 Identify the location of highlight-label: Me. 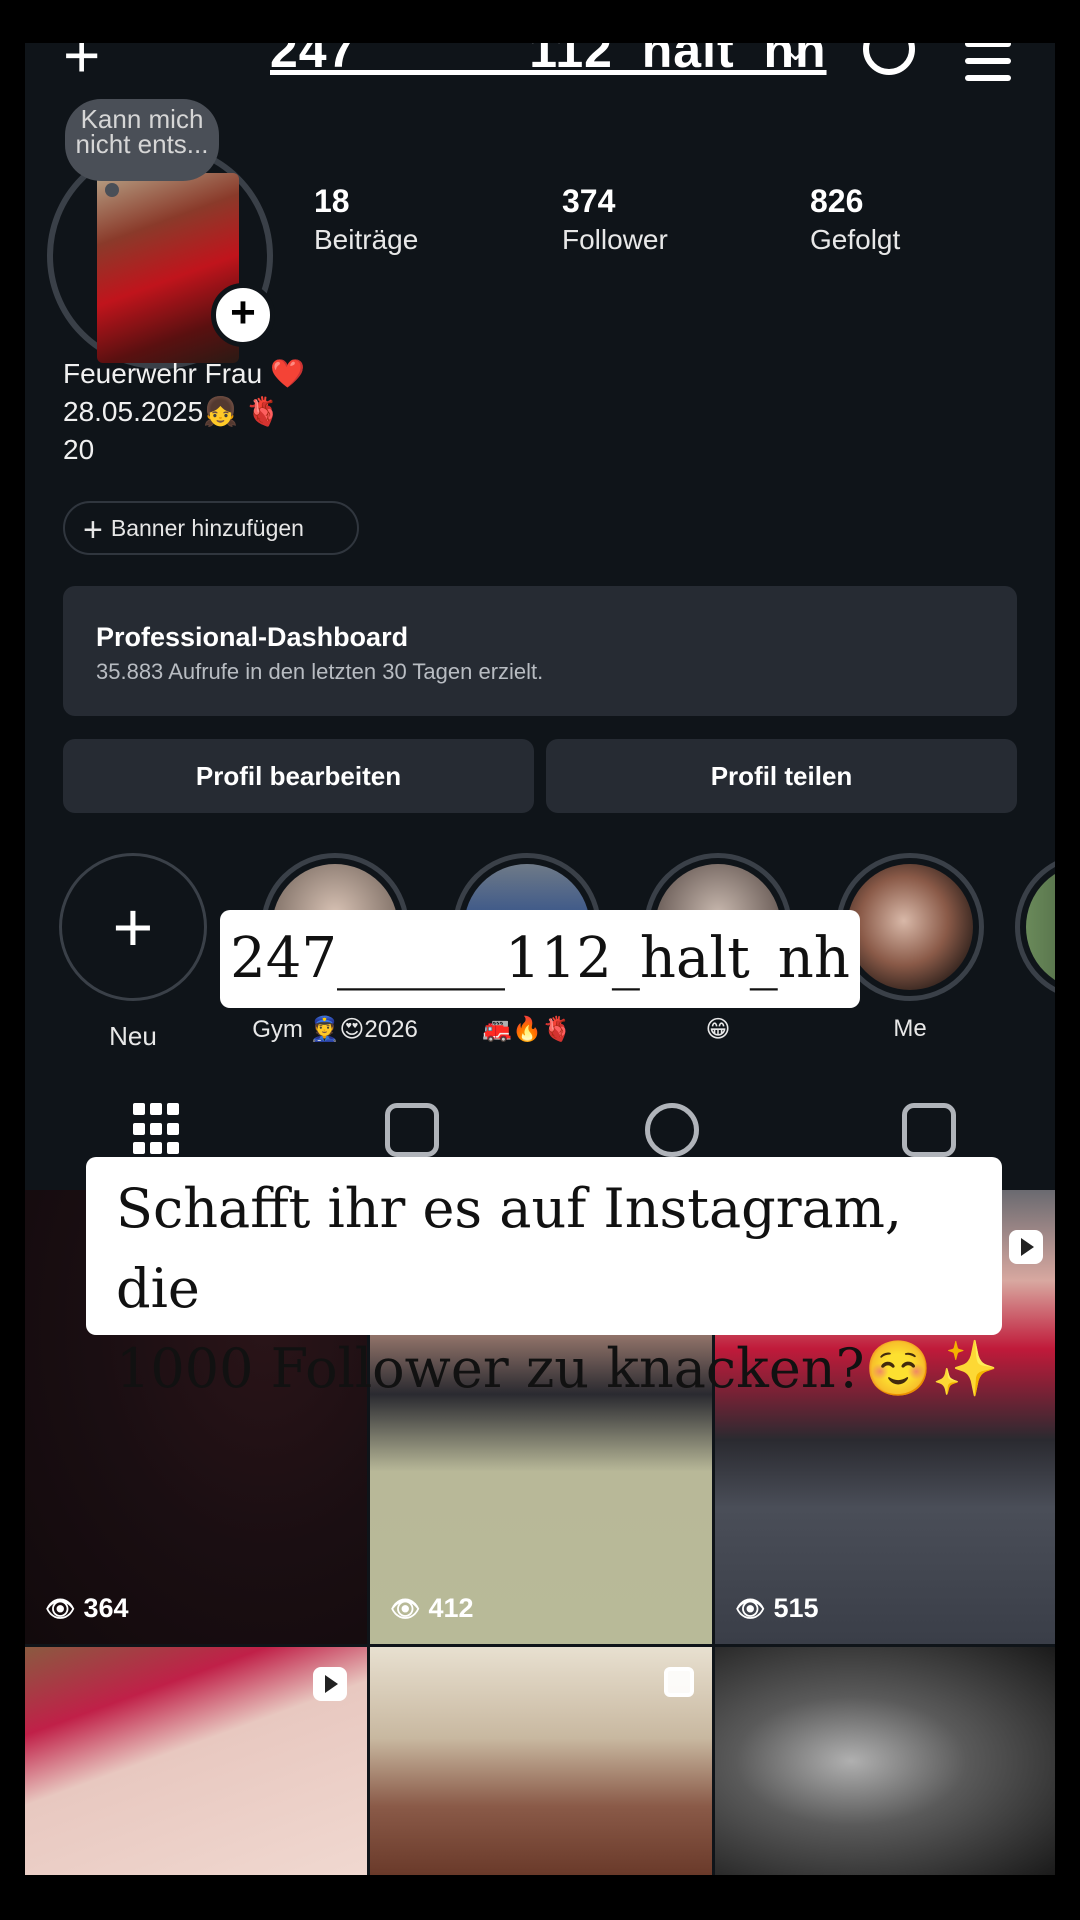
(910, 1028).